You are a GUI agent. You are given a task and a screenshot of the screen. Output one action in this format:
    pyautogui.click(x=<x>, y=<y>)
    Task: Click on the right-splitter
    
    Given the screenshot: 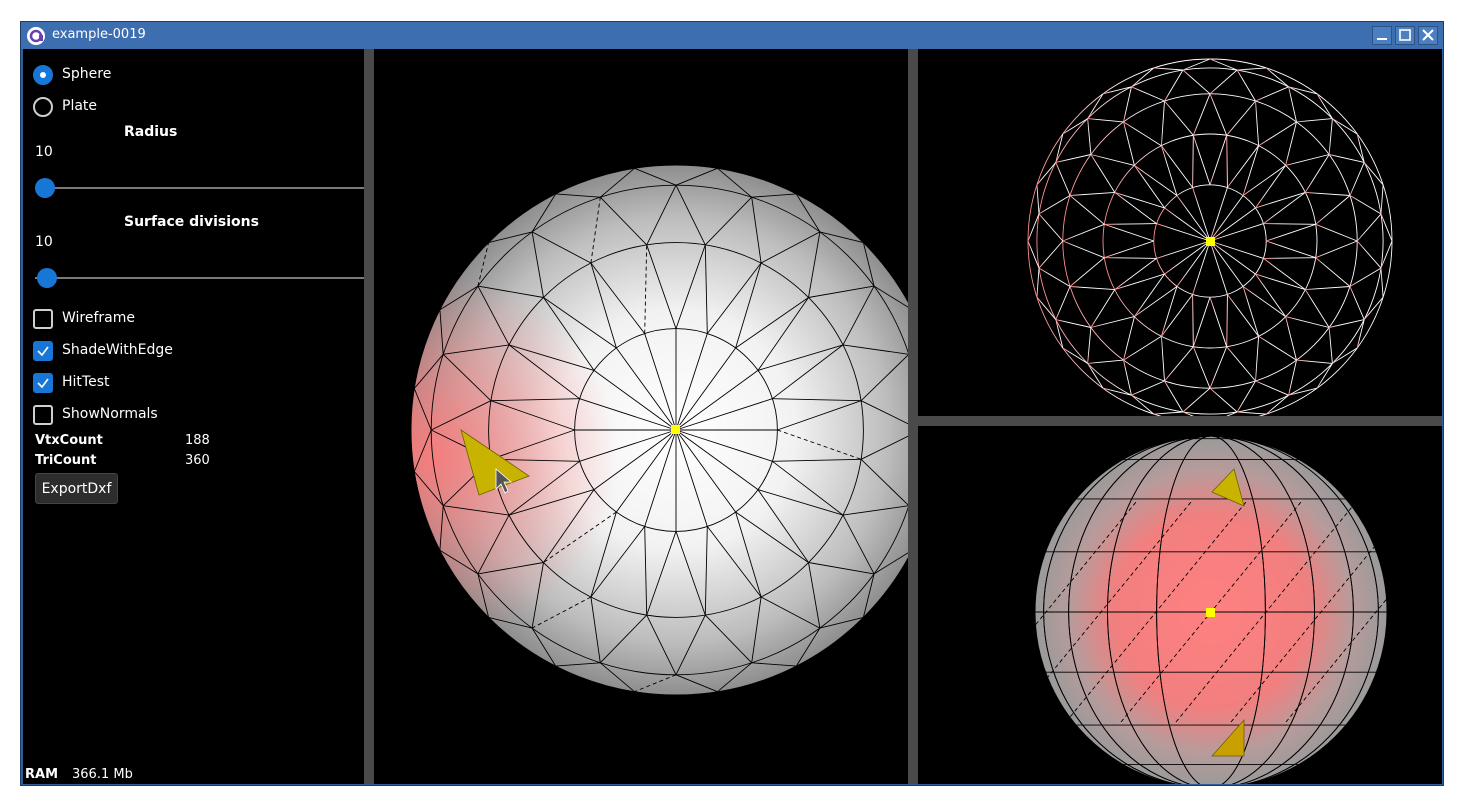 What is the action you would take?
    pyautogui.click(x=1180, y=421)
    